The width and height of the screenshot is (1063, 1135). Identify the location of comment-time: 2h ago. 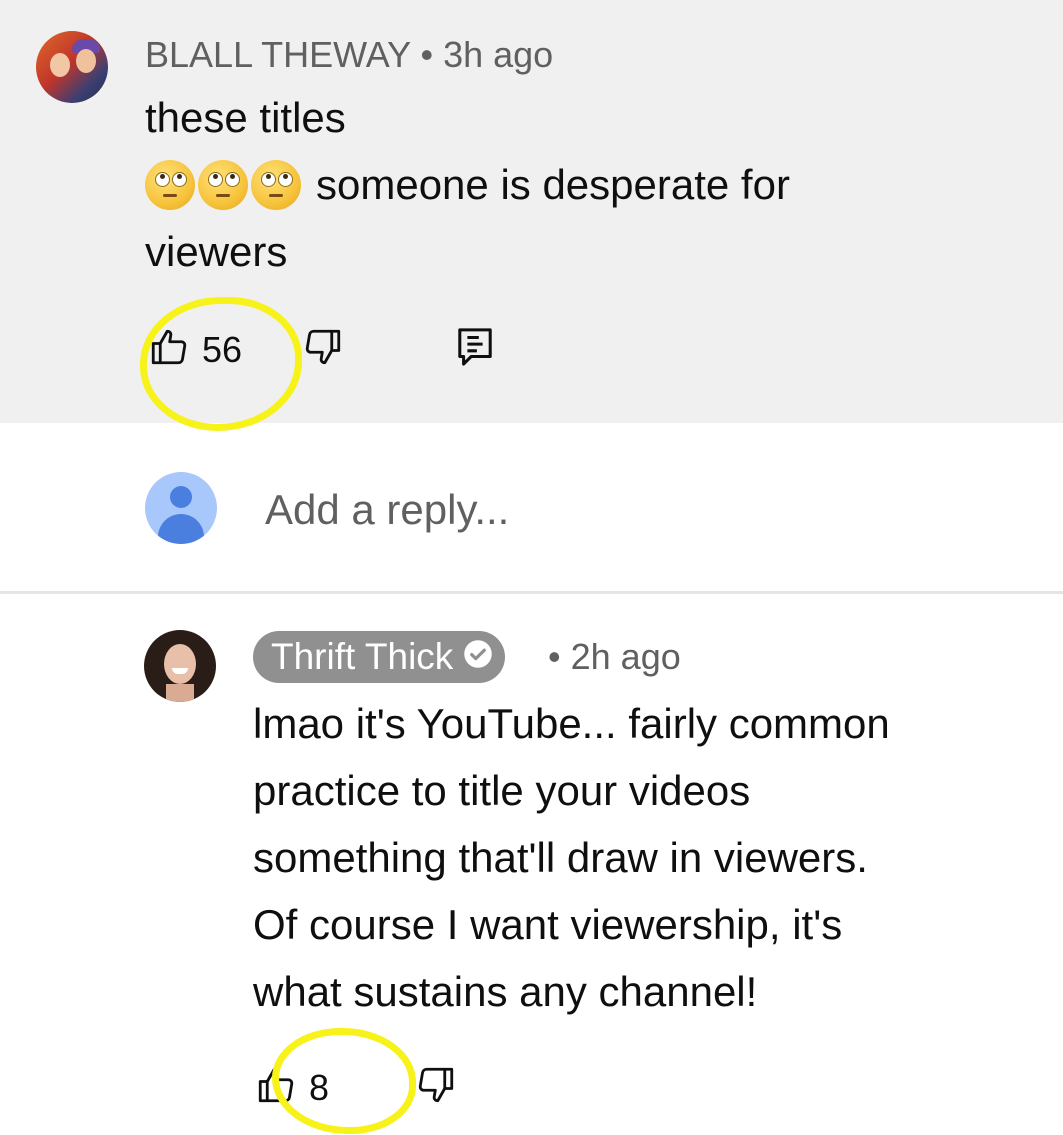
(625, 656).